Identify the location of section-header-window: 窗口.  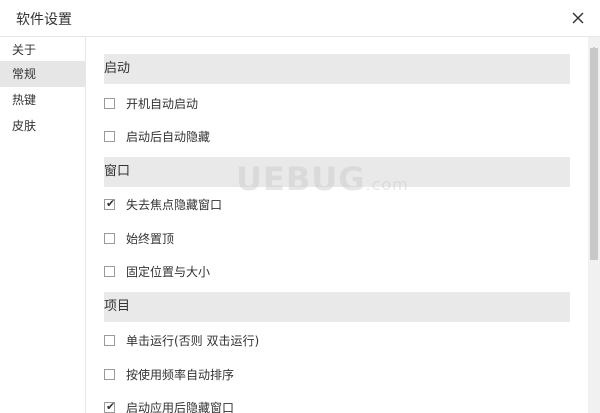
(337, 172).